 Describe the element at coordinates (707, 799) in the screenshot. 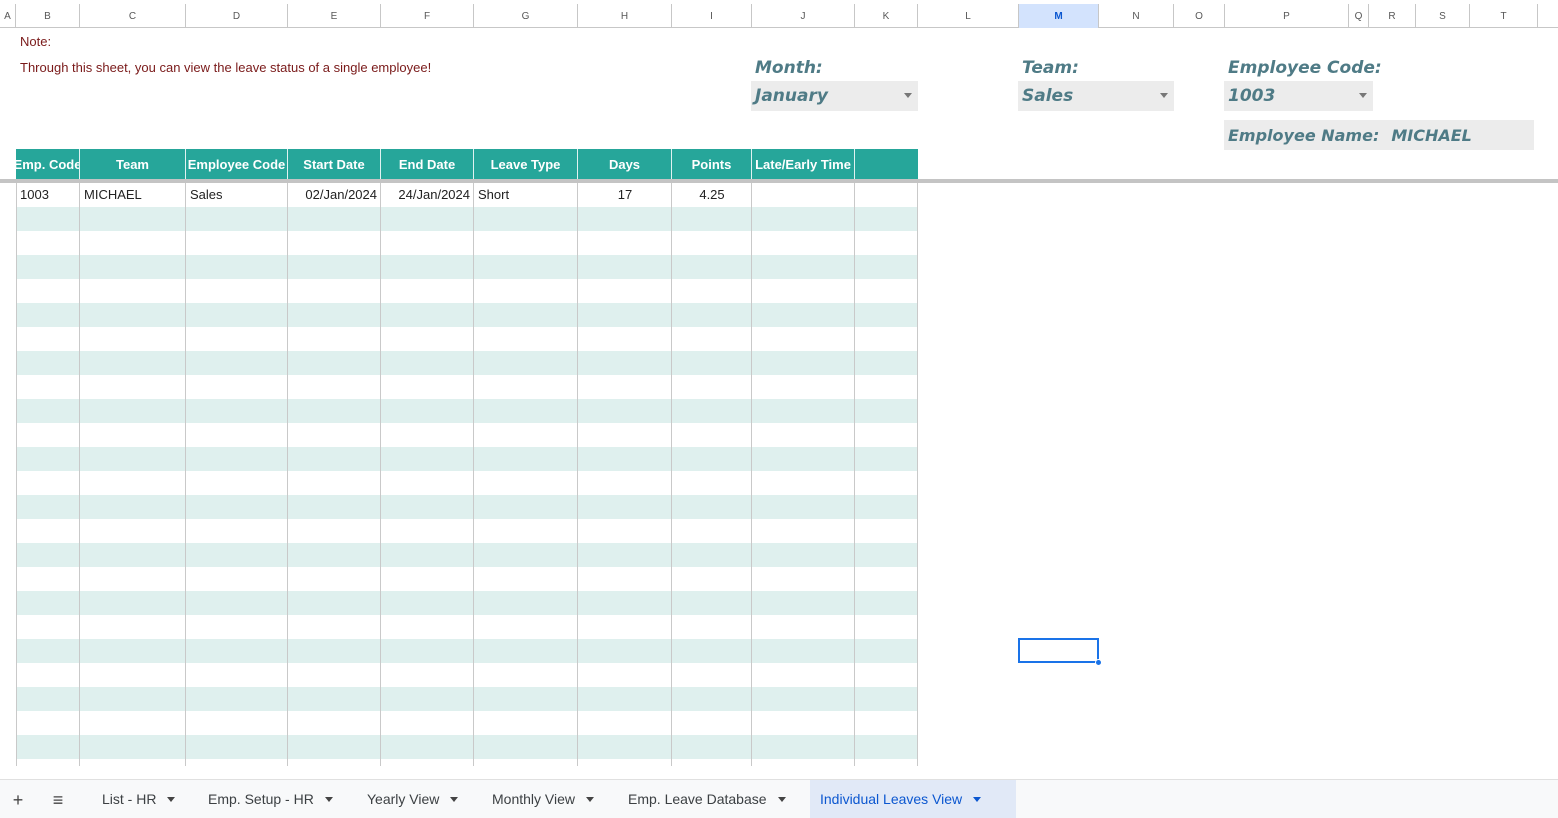

I see `tab-emp-leave-database: Emp. Leave Database` at that location.